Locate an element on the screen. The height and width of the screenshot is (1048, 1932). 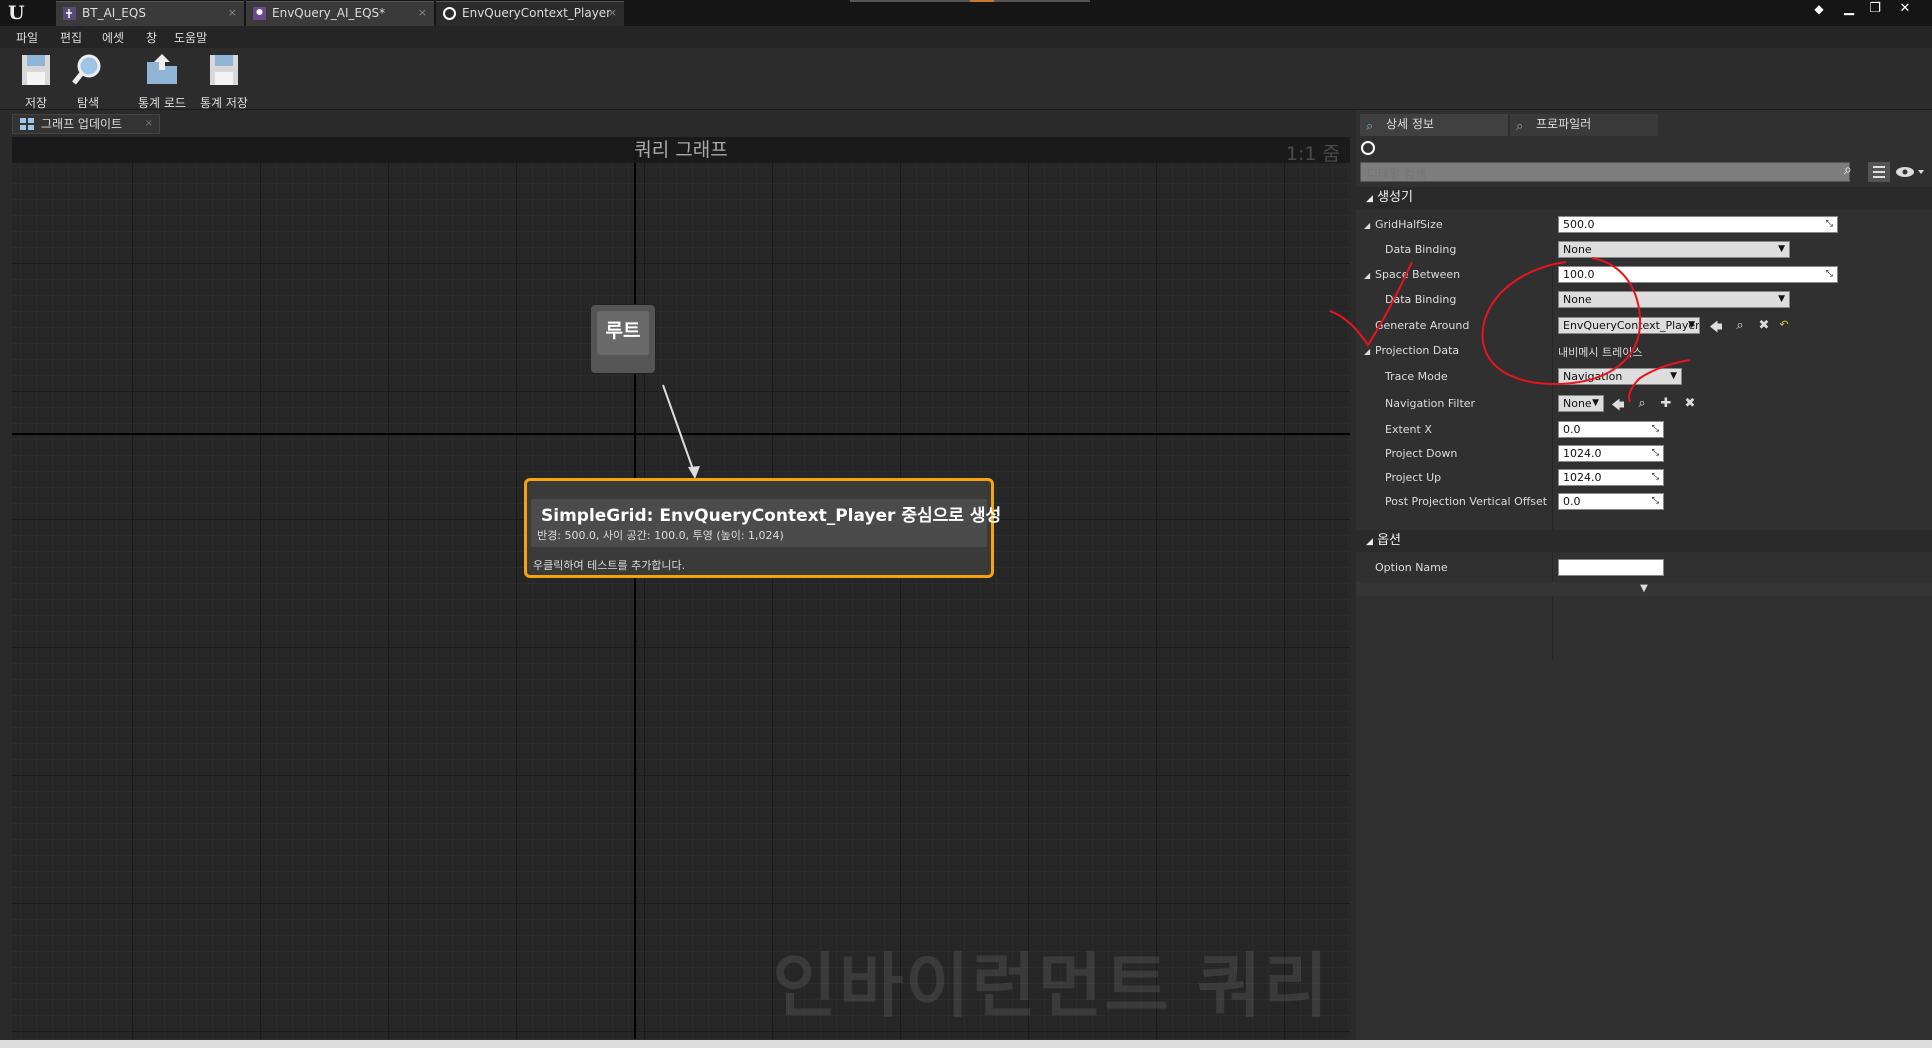
prop-label: Navigation Filter is located at coordinates (1430, 403).